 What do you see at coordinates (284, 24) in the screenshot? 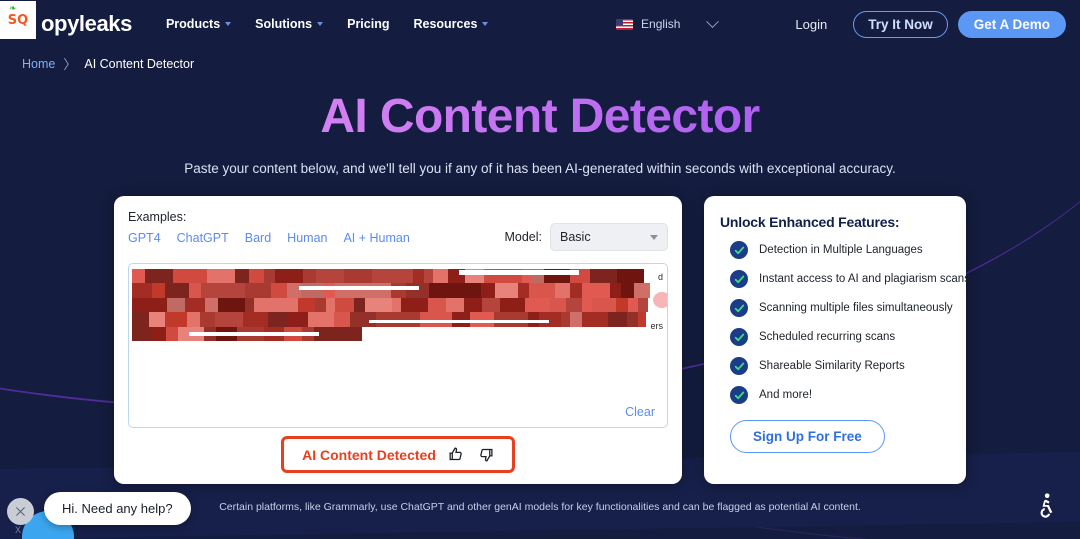
I see `nav-label: Solutions` at bounding box center [284, 24].